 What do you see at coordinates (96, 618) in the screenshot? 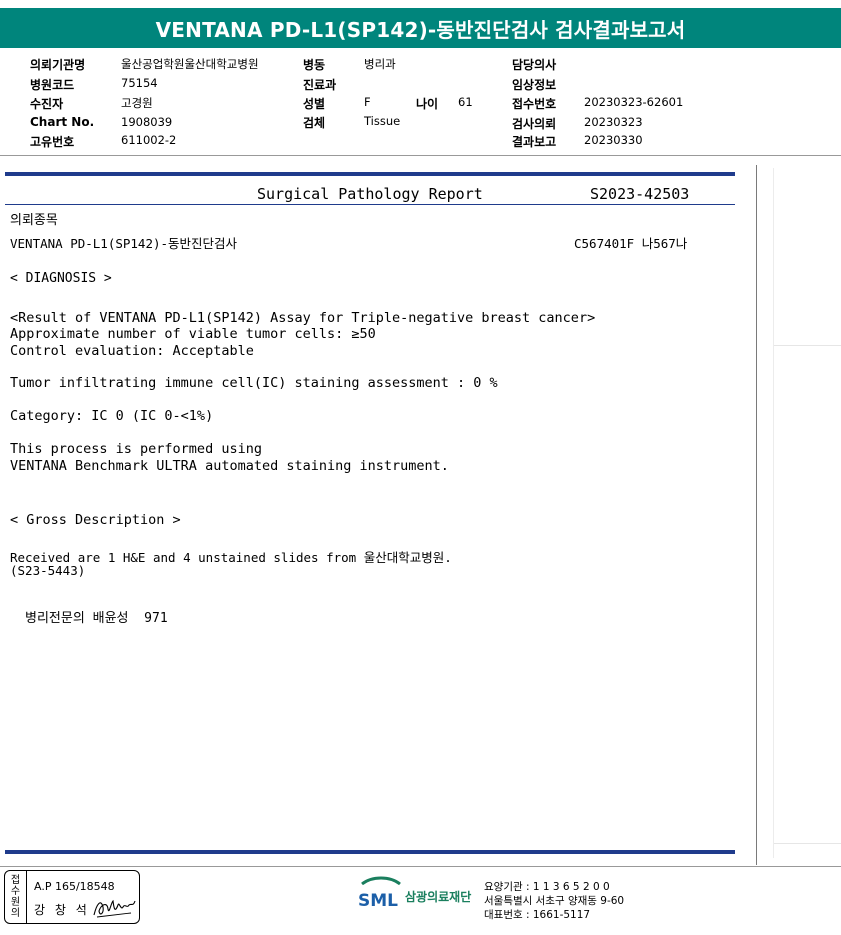
I see `pathologist-signature: 병리전문의 배윤성 971` at bounding box center [96, 618].